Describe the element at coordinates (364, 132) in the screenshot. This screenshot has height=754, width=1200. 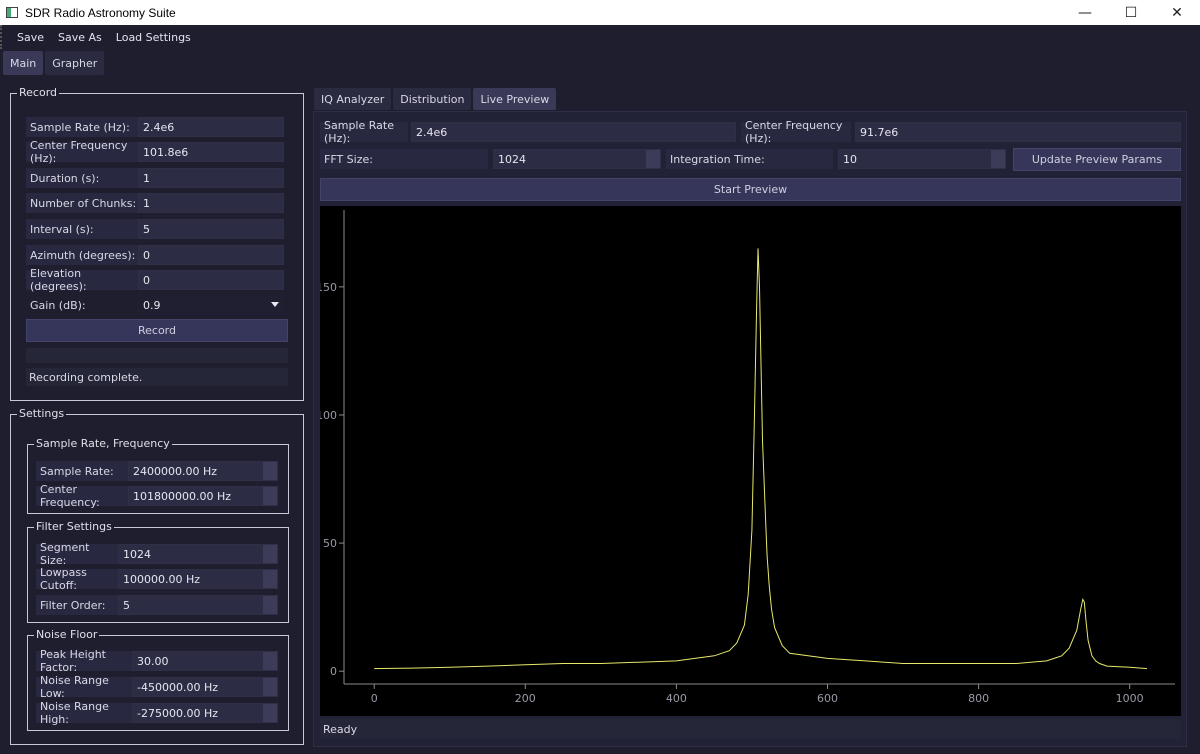
I see `preview-sample-rate-label: Sample Rate (Hz):` at that location.